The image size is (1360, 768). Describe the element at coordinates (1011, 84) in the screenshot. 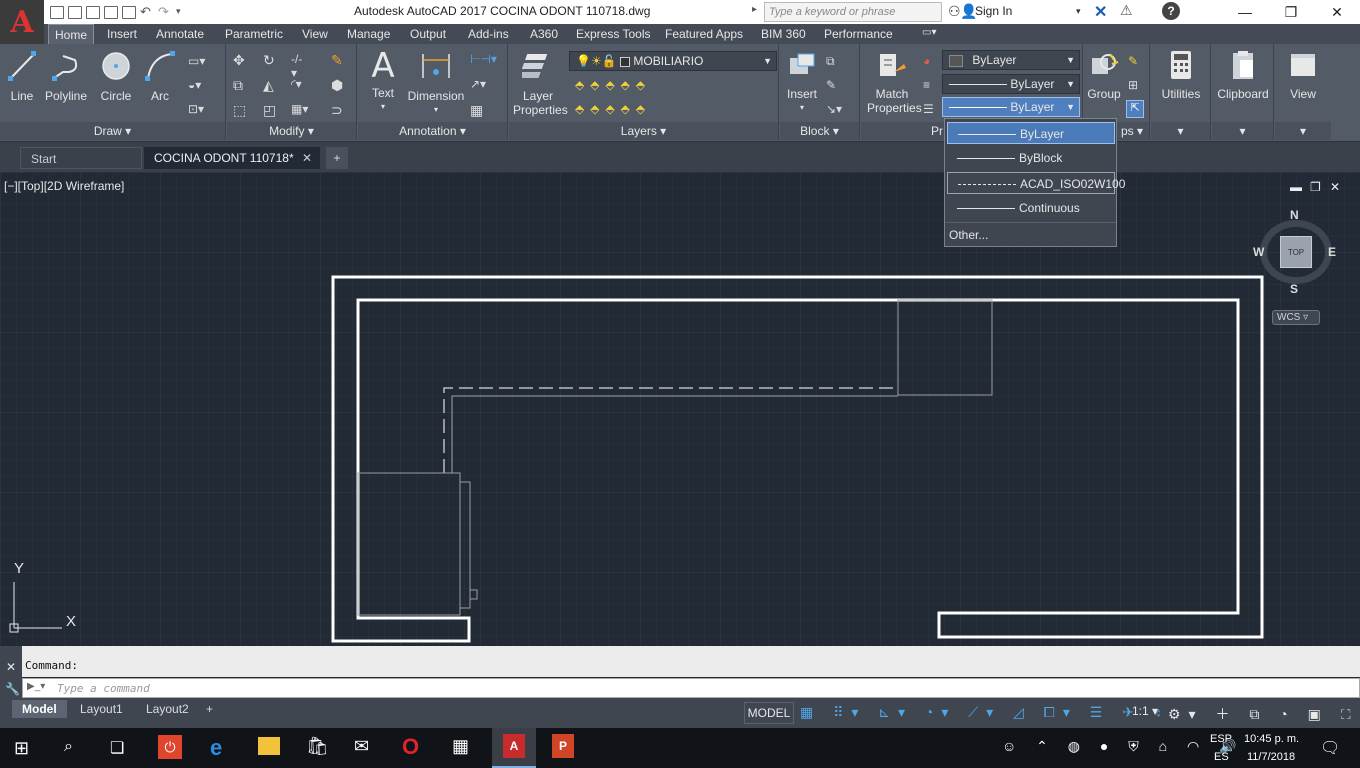

I see `lineweight-dropdown: ByLayer ▼` at that location.